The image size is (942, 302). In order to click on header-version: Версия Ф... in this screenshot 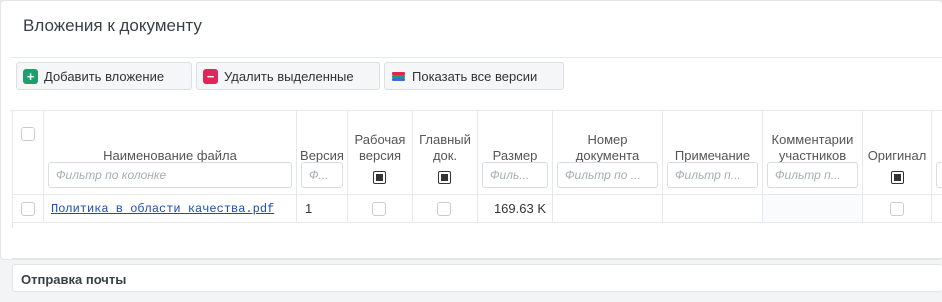, I will do `click(322, 152)`.